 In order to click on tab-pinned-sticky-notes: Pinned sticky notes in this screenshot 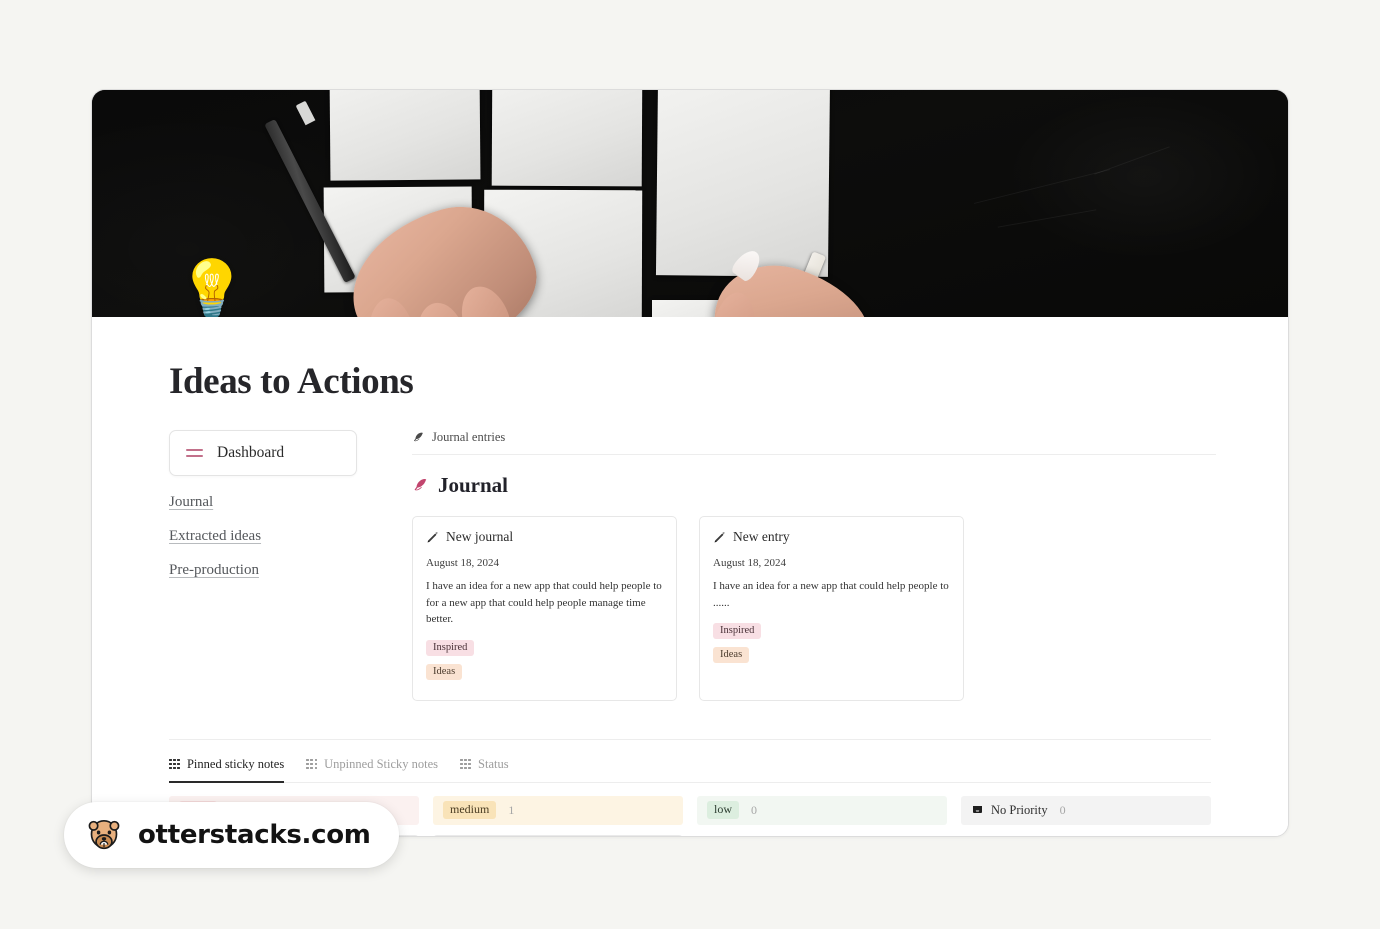, I will do `click(227, 769)`.